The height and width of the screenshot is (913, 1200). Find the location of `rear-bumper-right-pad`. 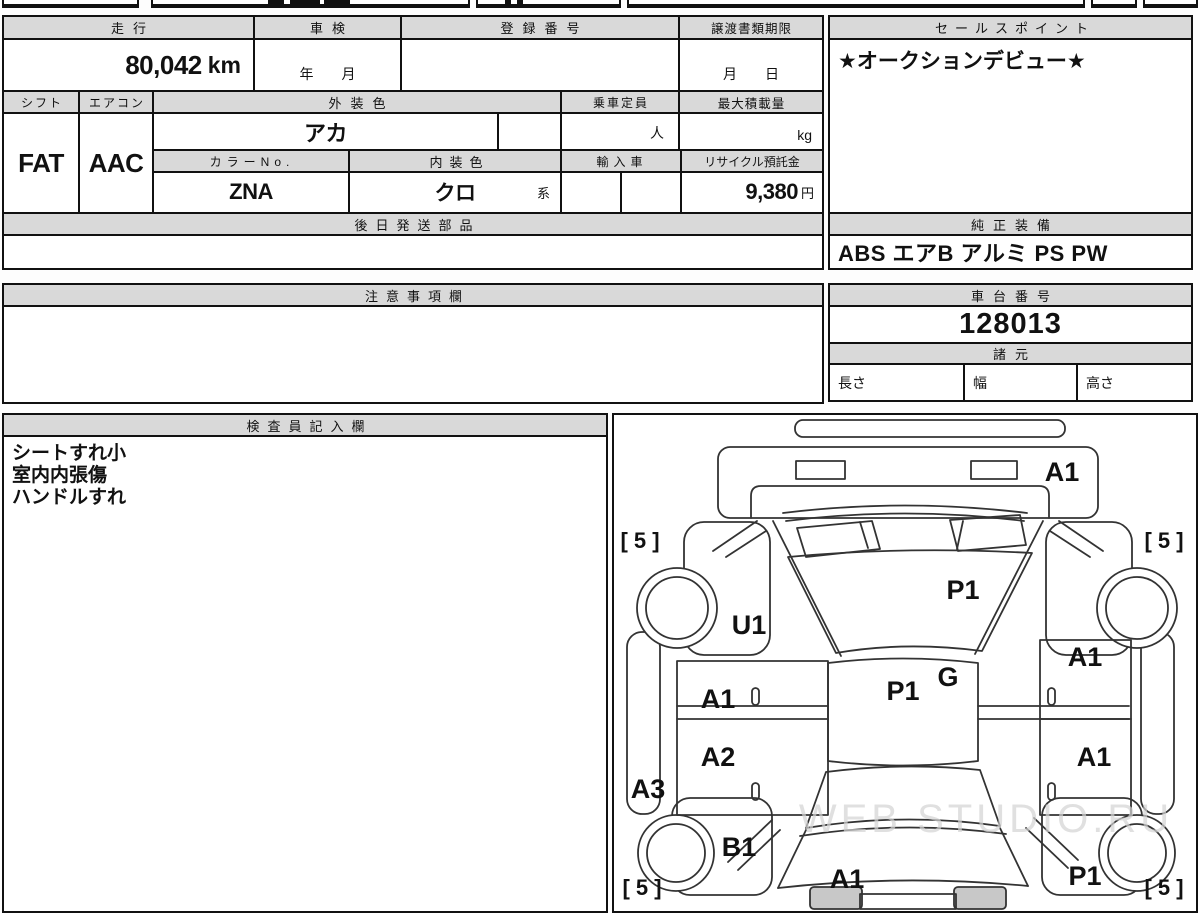

rear-bumper-right-pad is located at coordinates (980, 898).